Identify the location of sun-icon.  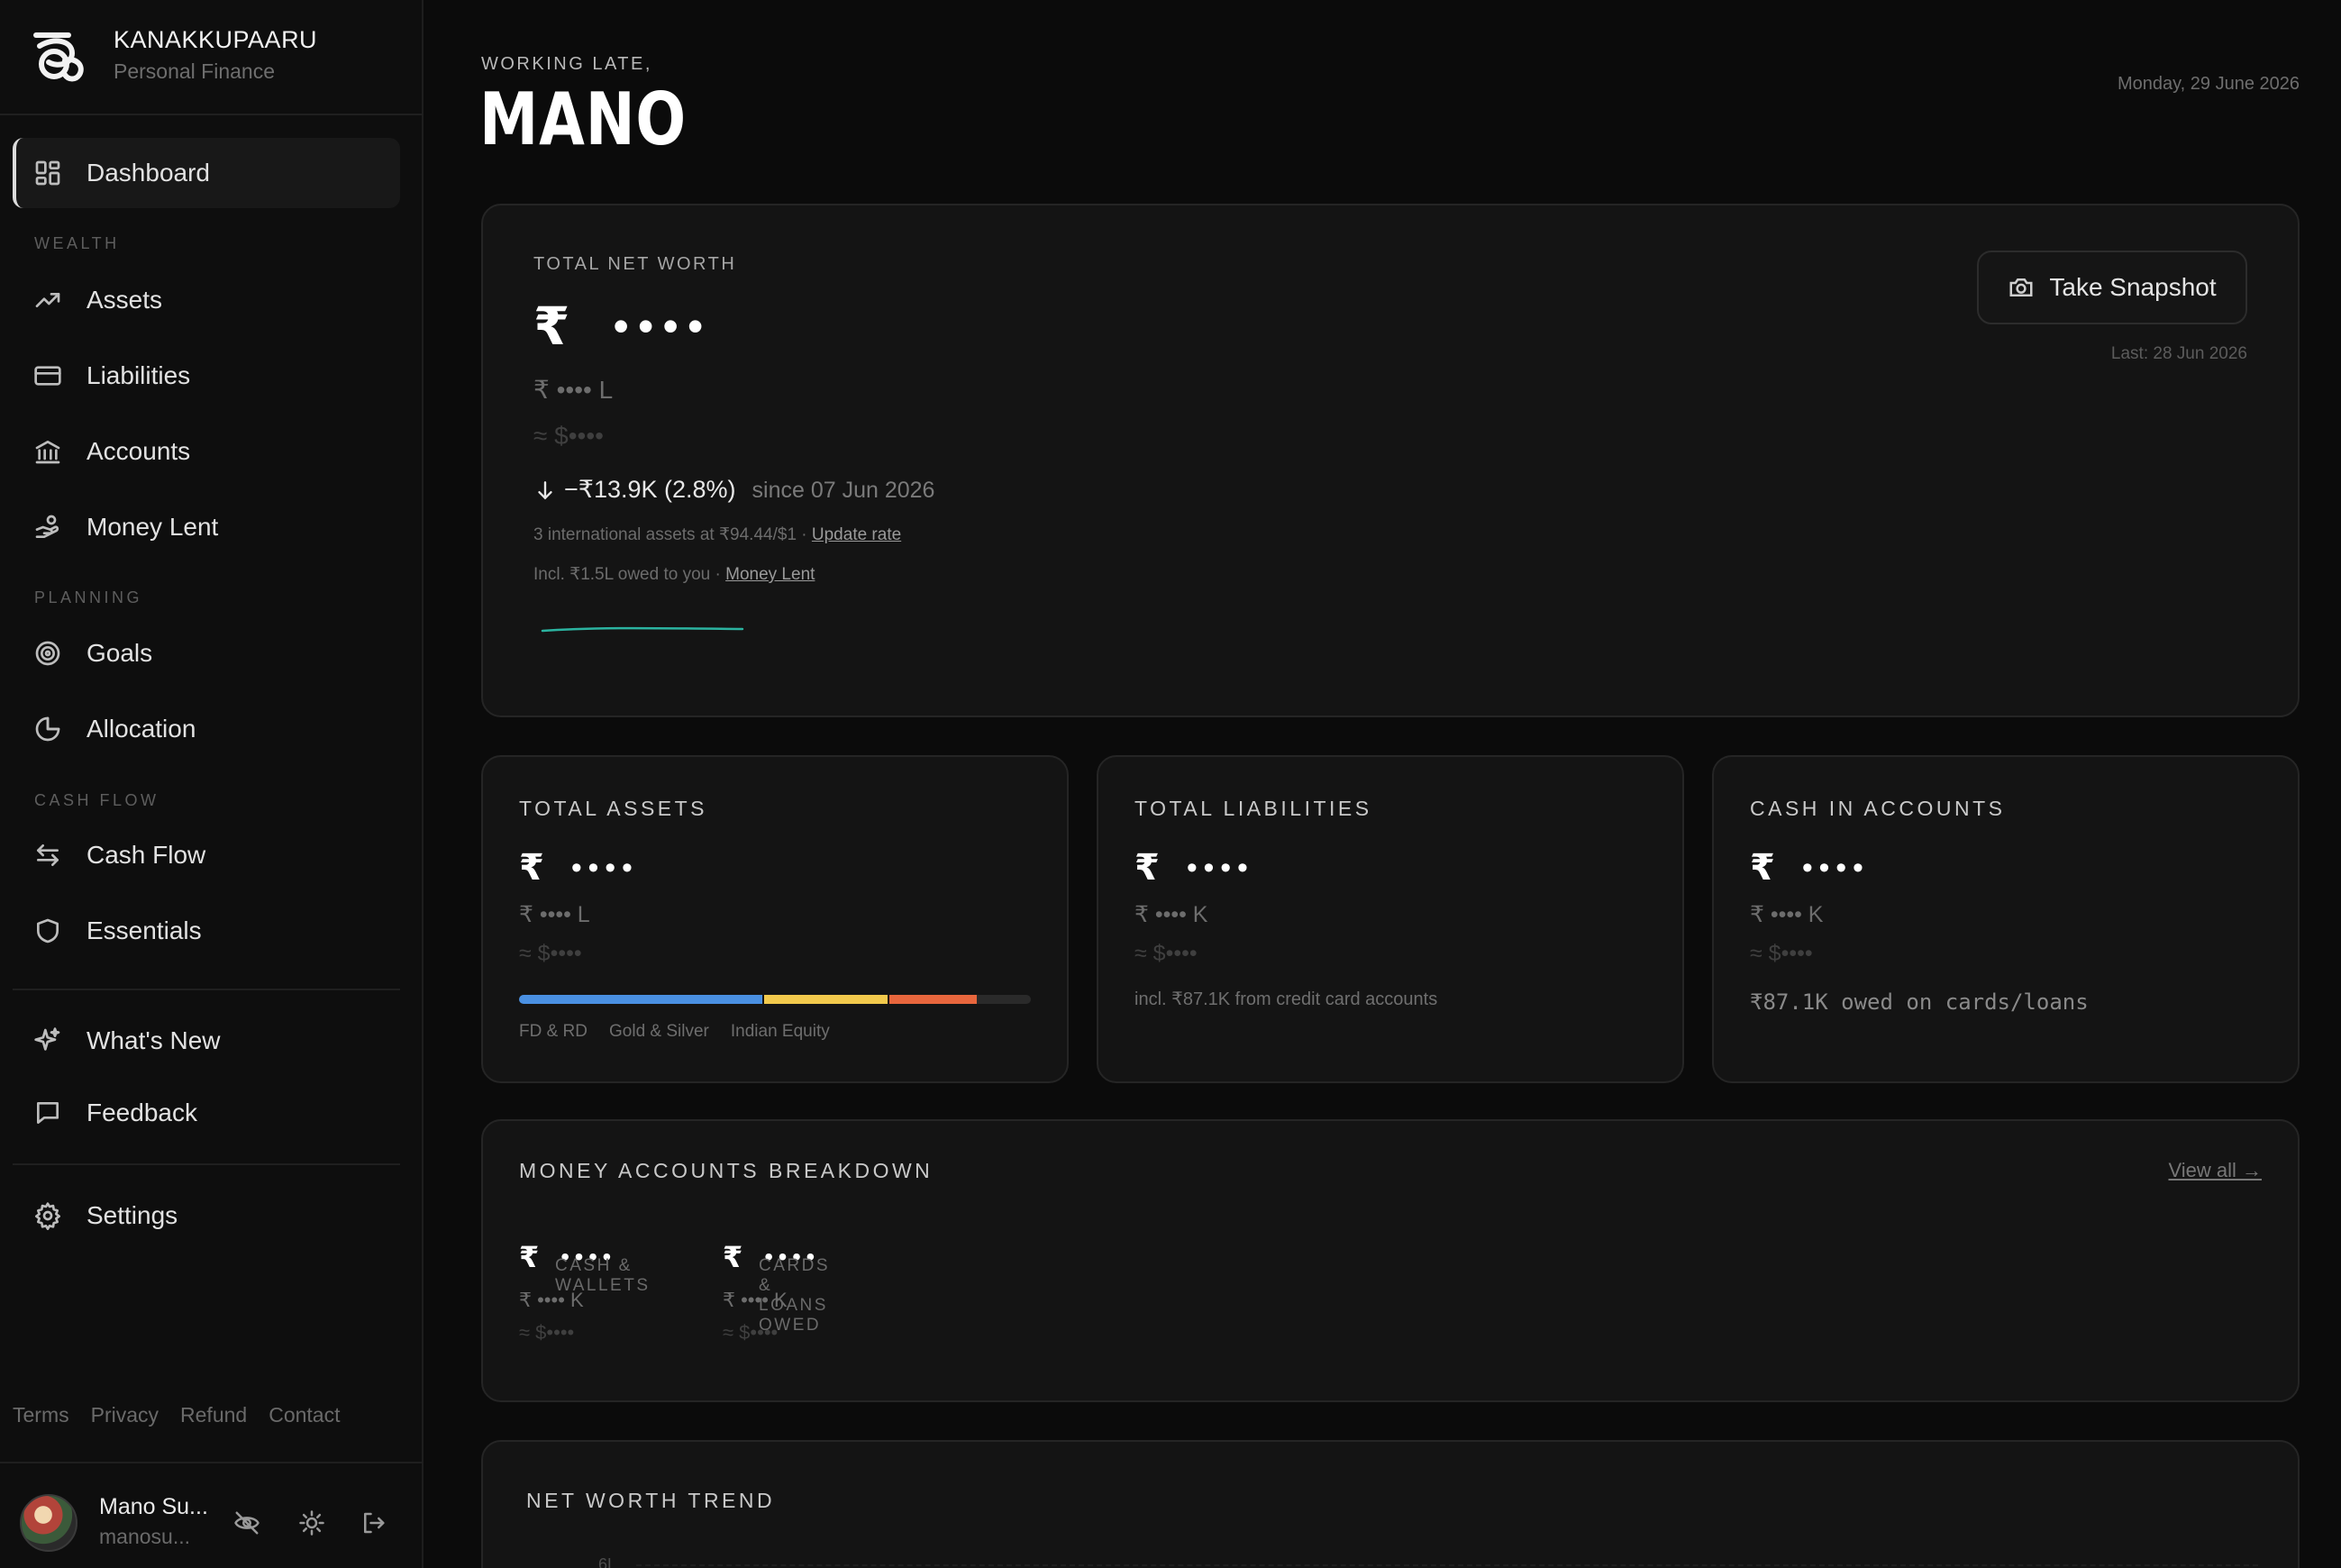
(312, 1523).